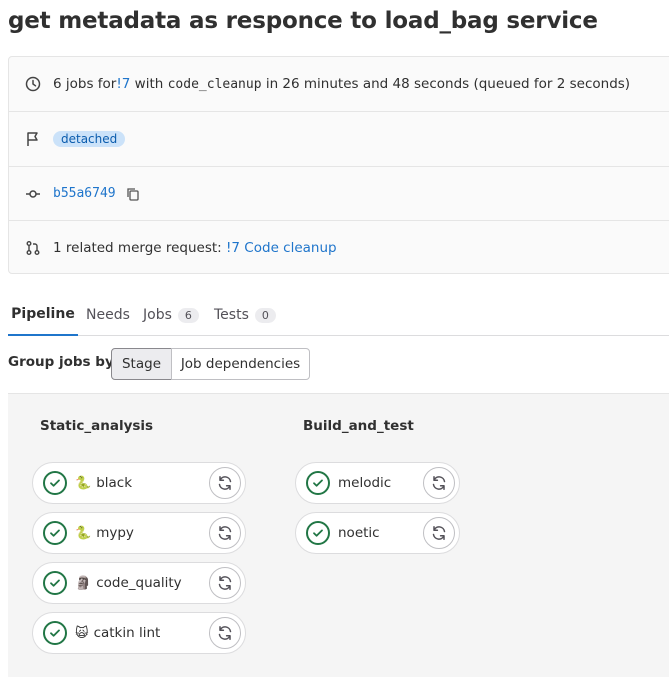  What do you see at coordinates (214, 84) in the screenshot?
I see `branch-name: code_cleanup` at bounding box center [214, 84].